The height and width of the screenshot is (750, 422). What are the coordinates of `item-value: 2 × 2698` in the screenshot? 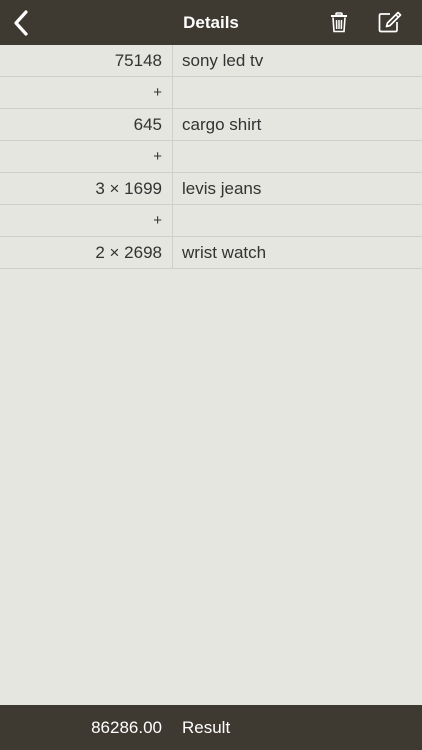 It's located at (86, 252).